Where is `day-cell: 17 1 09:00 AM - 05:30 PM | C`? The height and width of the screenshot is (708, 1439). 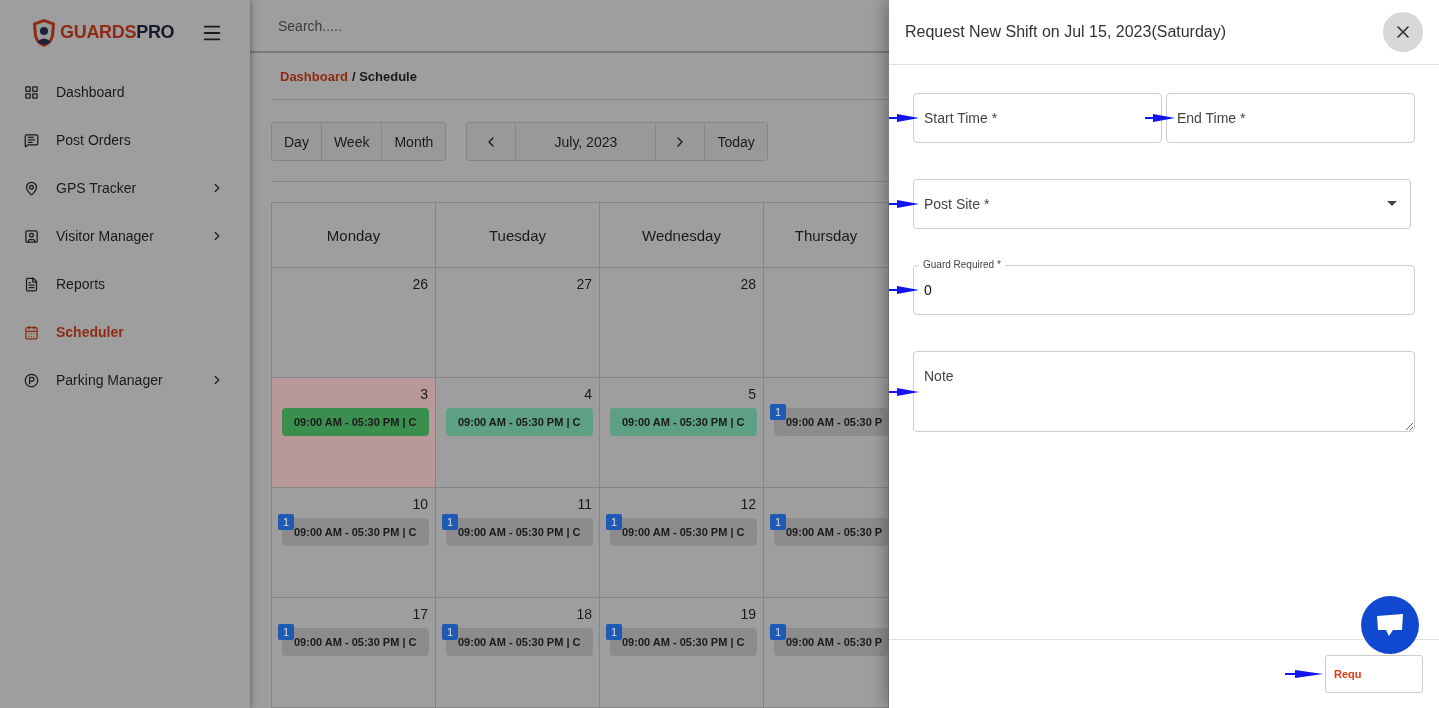 day-cell: 17 1 09:00 AM - 05:30 PM | C is located at coordinates (354, 653).